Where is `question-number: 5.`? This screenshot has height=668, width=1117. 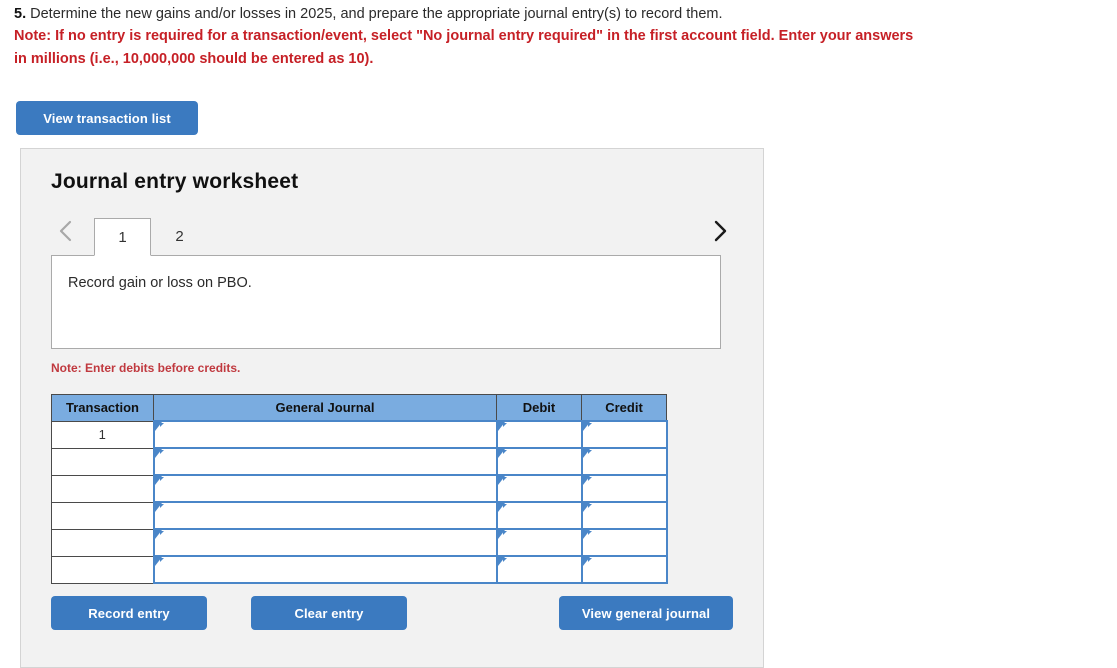
question-number: 5. is located at coordinates (20, 14).